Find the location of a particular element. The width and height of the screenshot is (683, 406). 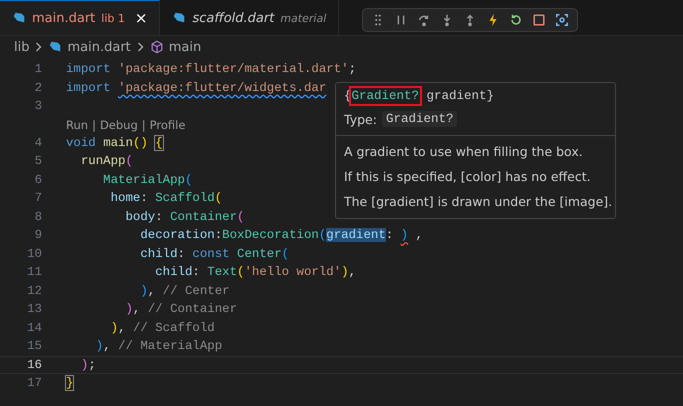

line-number: 9 is located at coordinates (38, 235).